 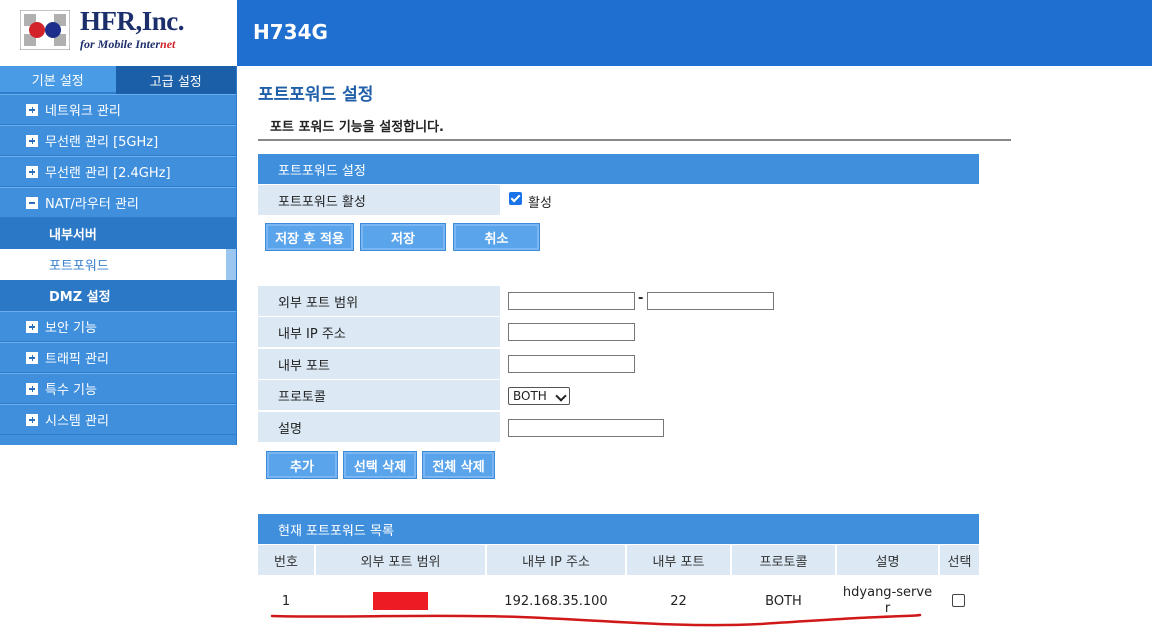 What do you see at coordinates (596, 620) in the screenshot?
I see `red-underline-annotation` at bounding box center [596, 620].